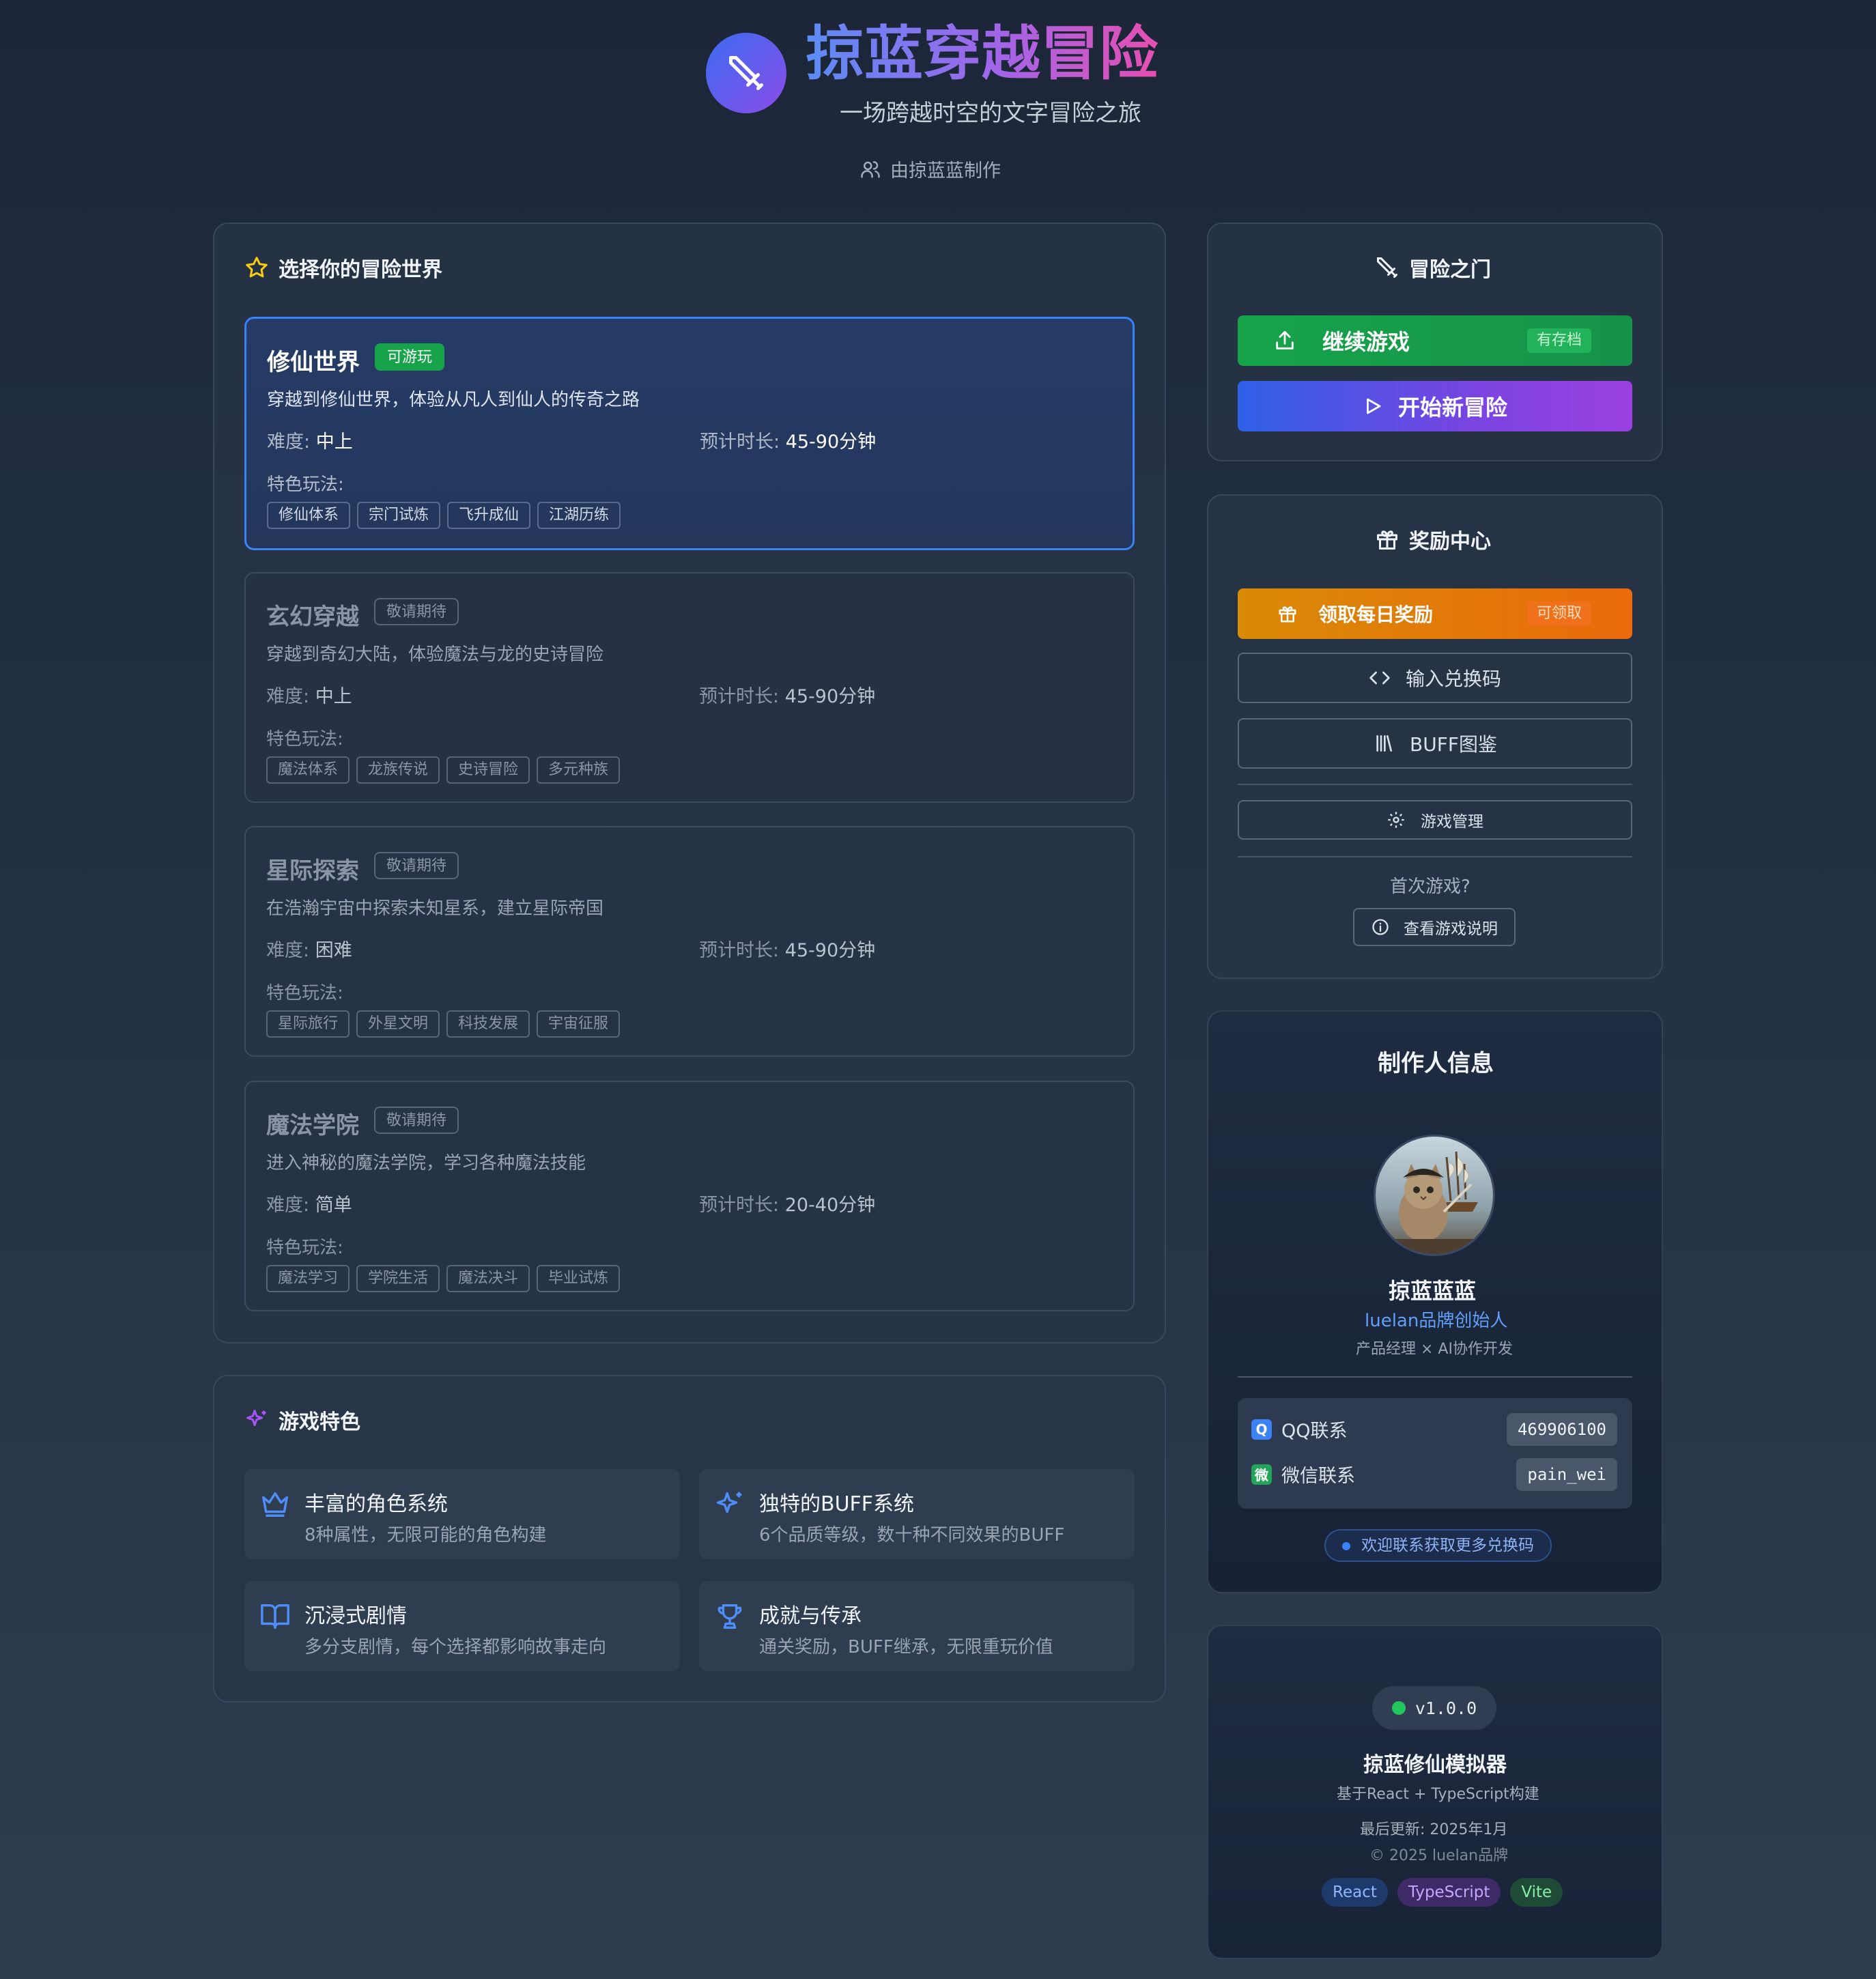 Image resolution: width=1876 pixels, height=1979 pixels. Describe the element at coordinates (810, 1616) in the screenshot. I see `feature-title: 成就与传承` at that location.